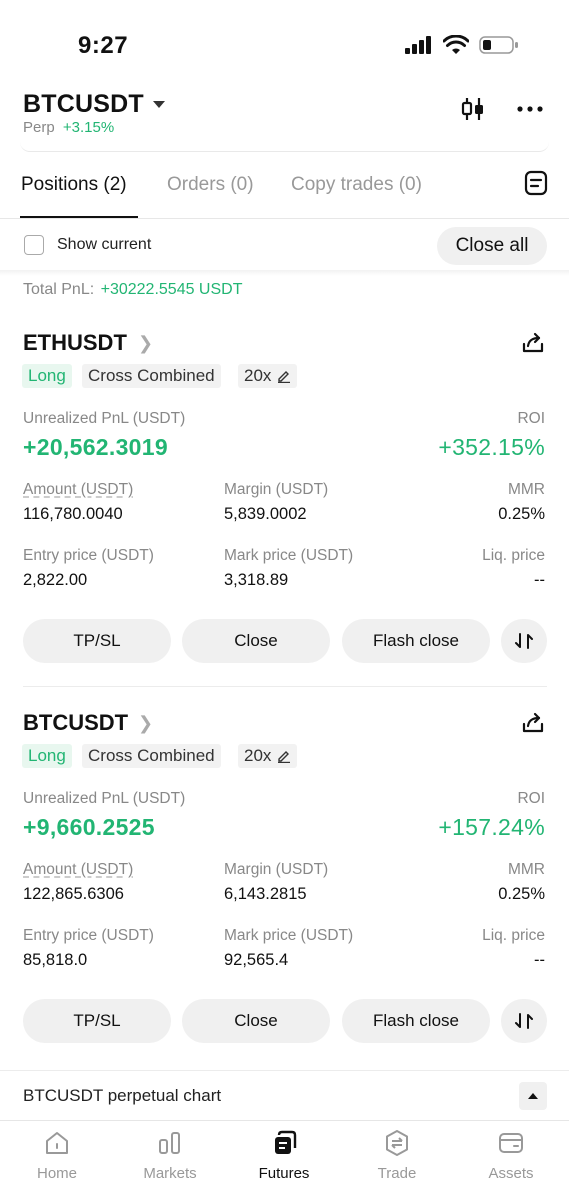 Image resolution: width=569 pixels, height=1200 pixels. I want to click on margin-value: 6,143.2815, so click(265, 894).